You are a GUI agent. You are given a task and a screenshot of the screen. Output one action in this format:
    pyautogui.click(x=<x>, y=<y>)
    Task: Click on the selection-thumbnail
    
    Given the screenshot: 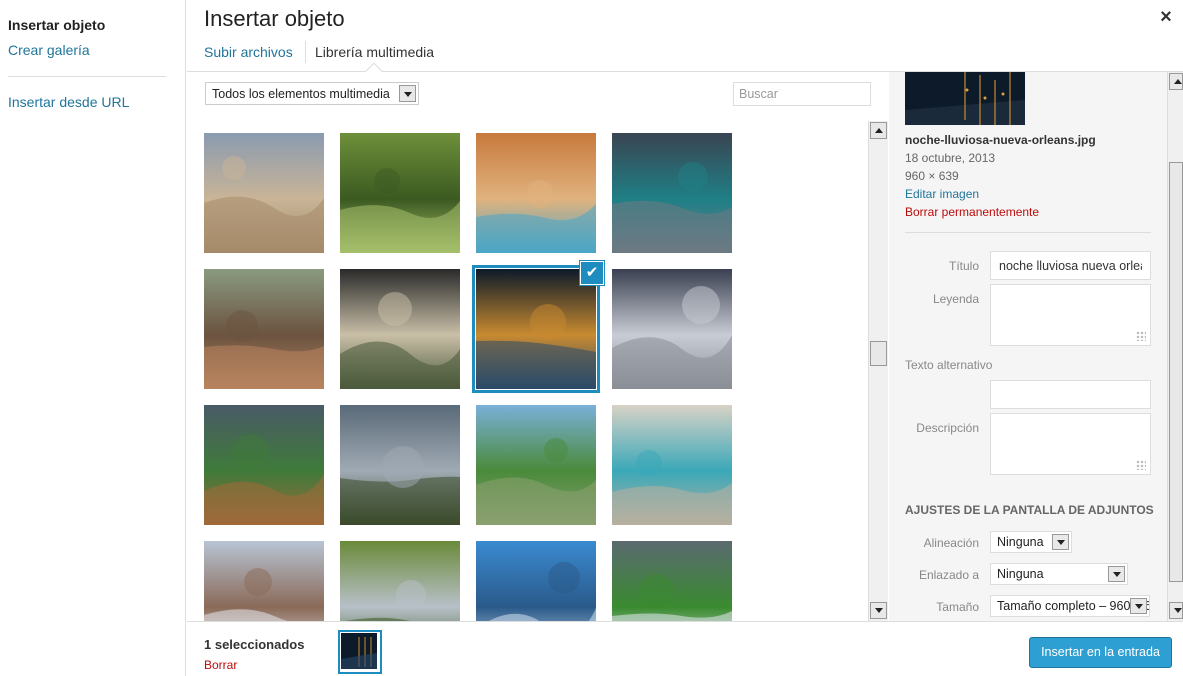 What is the action you would take?
    pyautogui.click(x=360, y=652)
    